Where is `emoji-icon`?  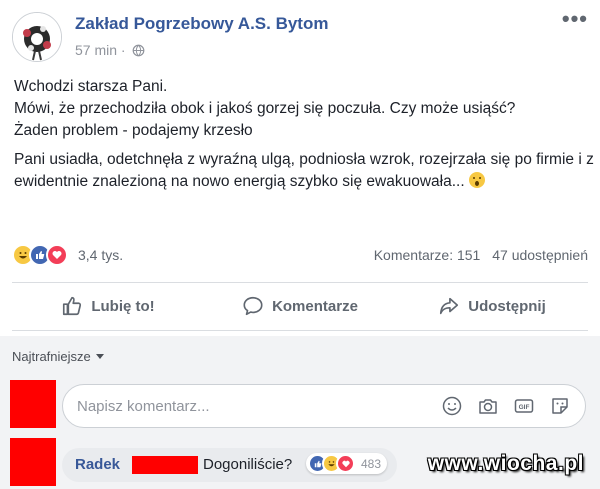 emoji-icon is located at coordinates (452, 406).